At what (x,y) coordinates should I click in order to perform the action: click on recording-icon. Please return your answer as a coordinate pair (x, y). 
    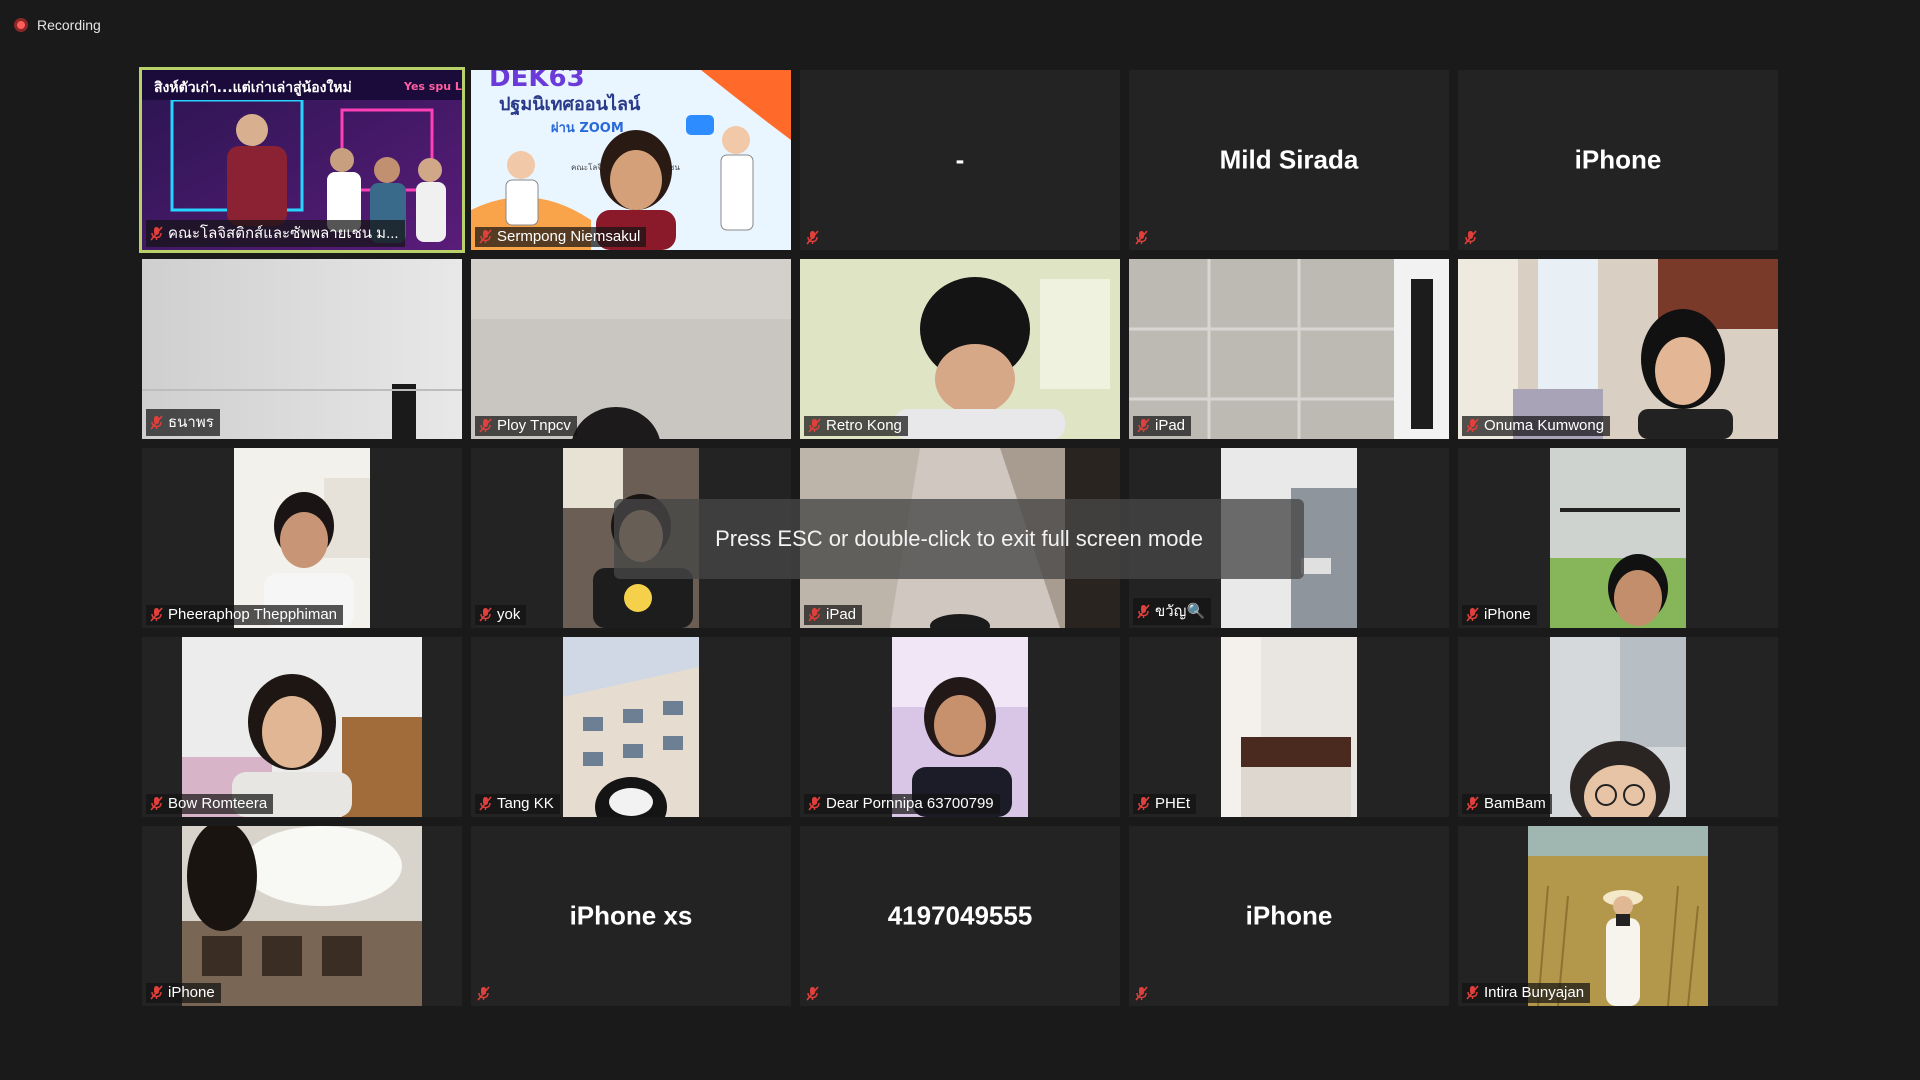
    Looking at the image, I should click on (21, 25).